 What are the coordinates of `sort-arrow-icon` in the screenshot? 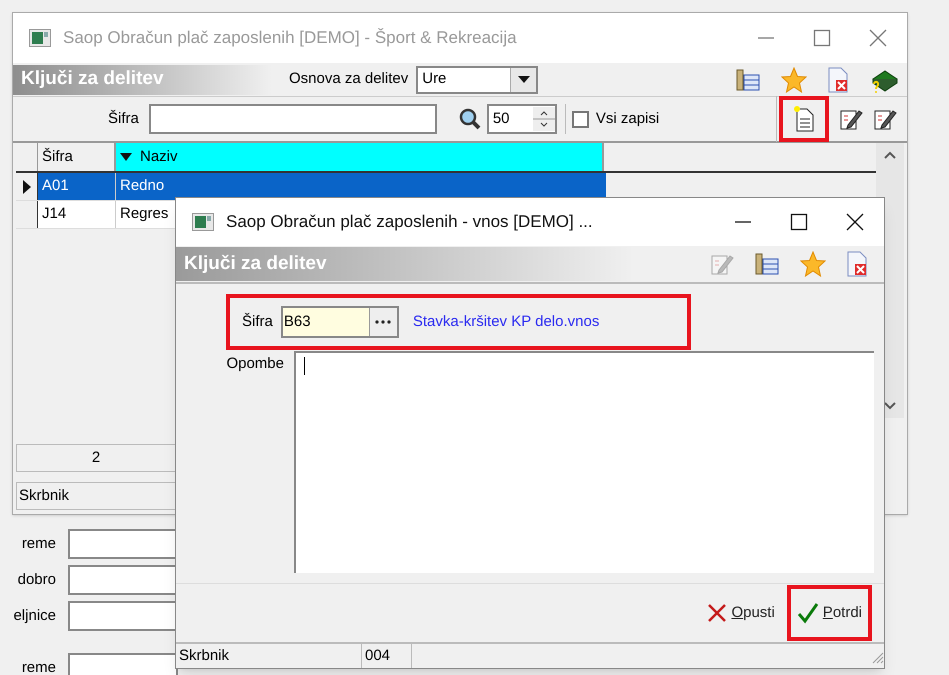 It's located at (126, 157).